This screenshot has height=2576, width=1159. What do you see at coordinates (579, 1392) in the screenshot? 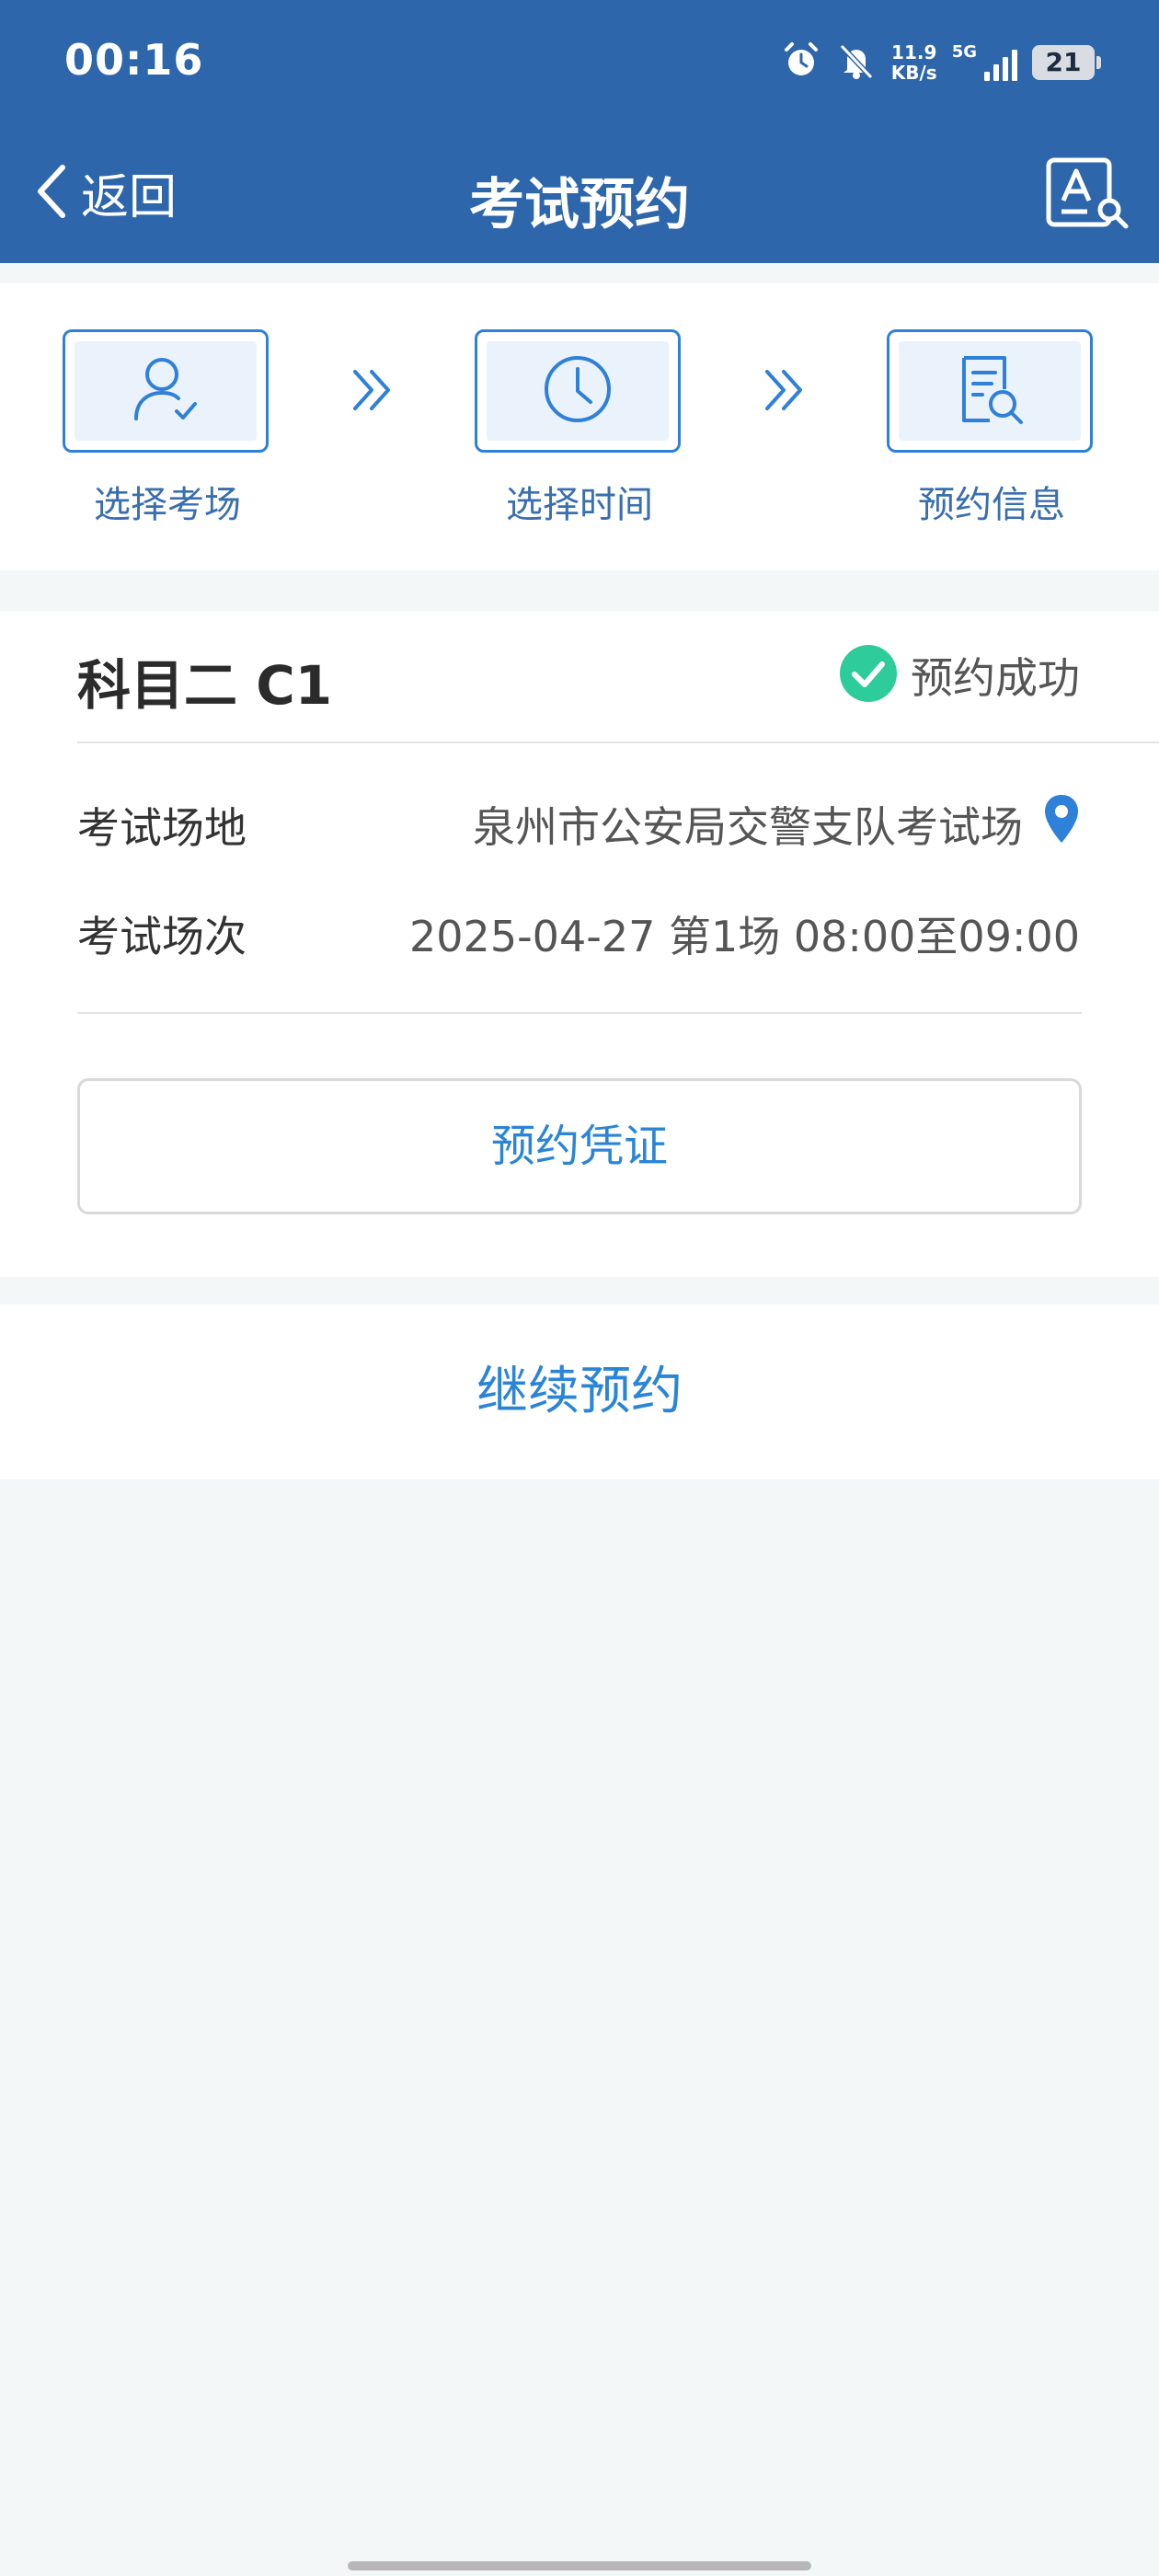
I see `continue-booking-button: 继续预约` at bounding box center [579, 1392].